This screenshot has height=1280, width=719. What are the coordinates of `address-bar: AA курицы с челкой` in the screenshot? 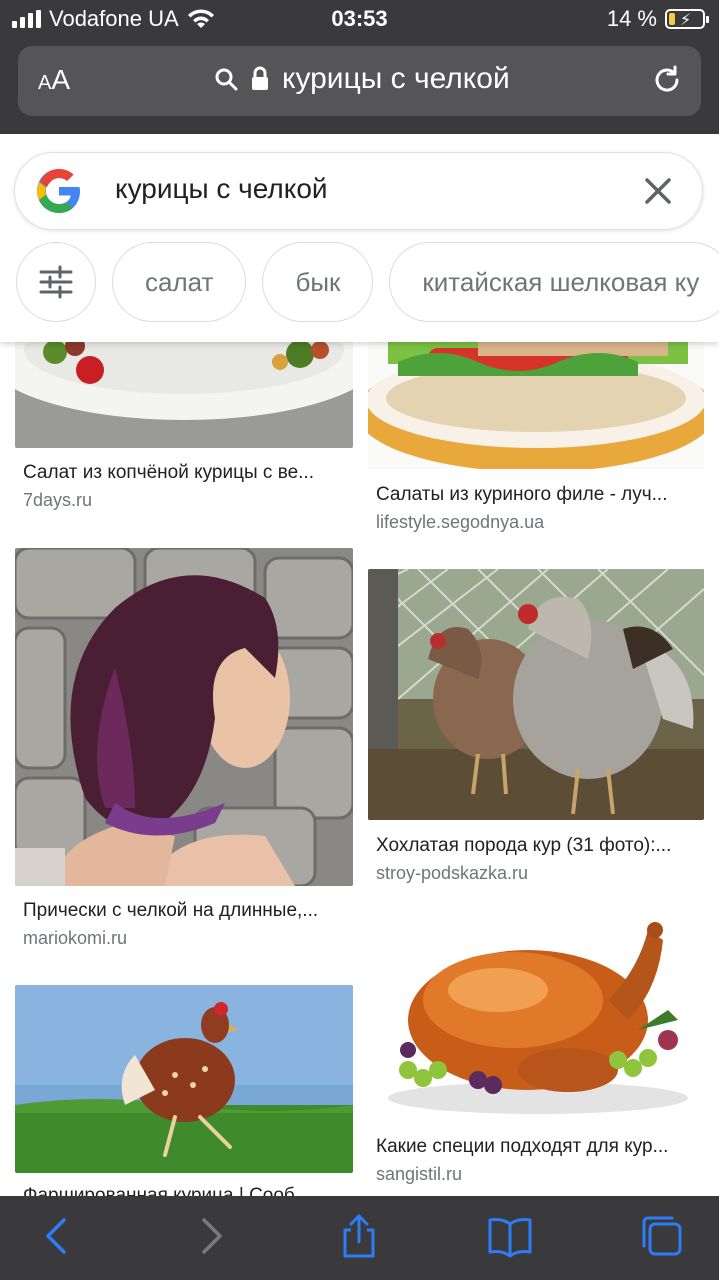 It's located at (359, 81).